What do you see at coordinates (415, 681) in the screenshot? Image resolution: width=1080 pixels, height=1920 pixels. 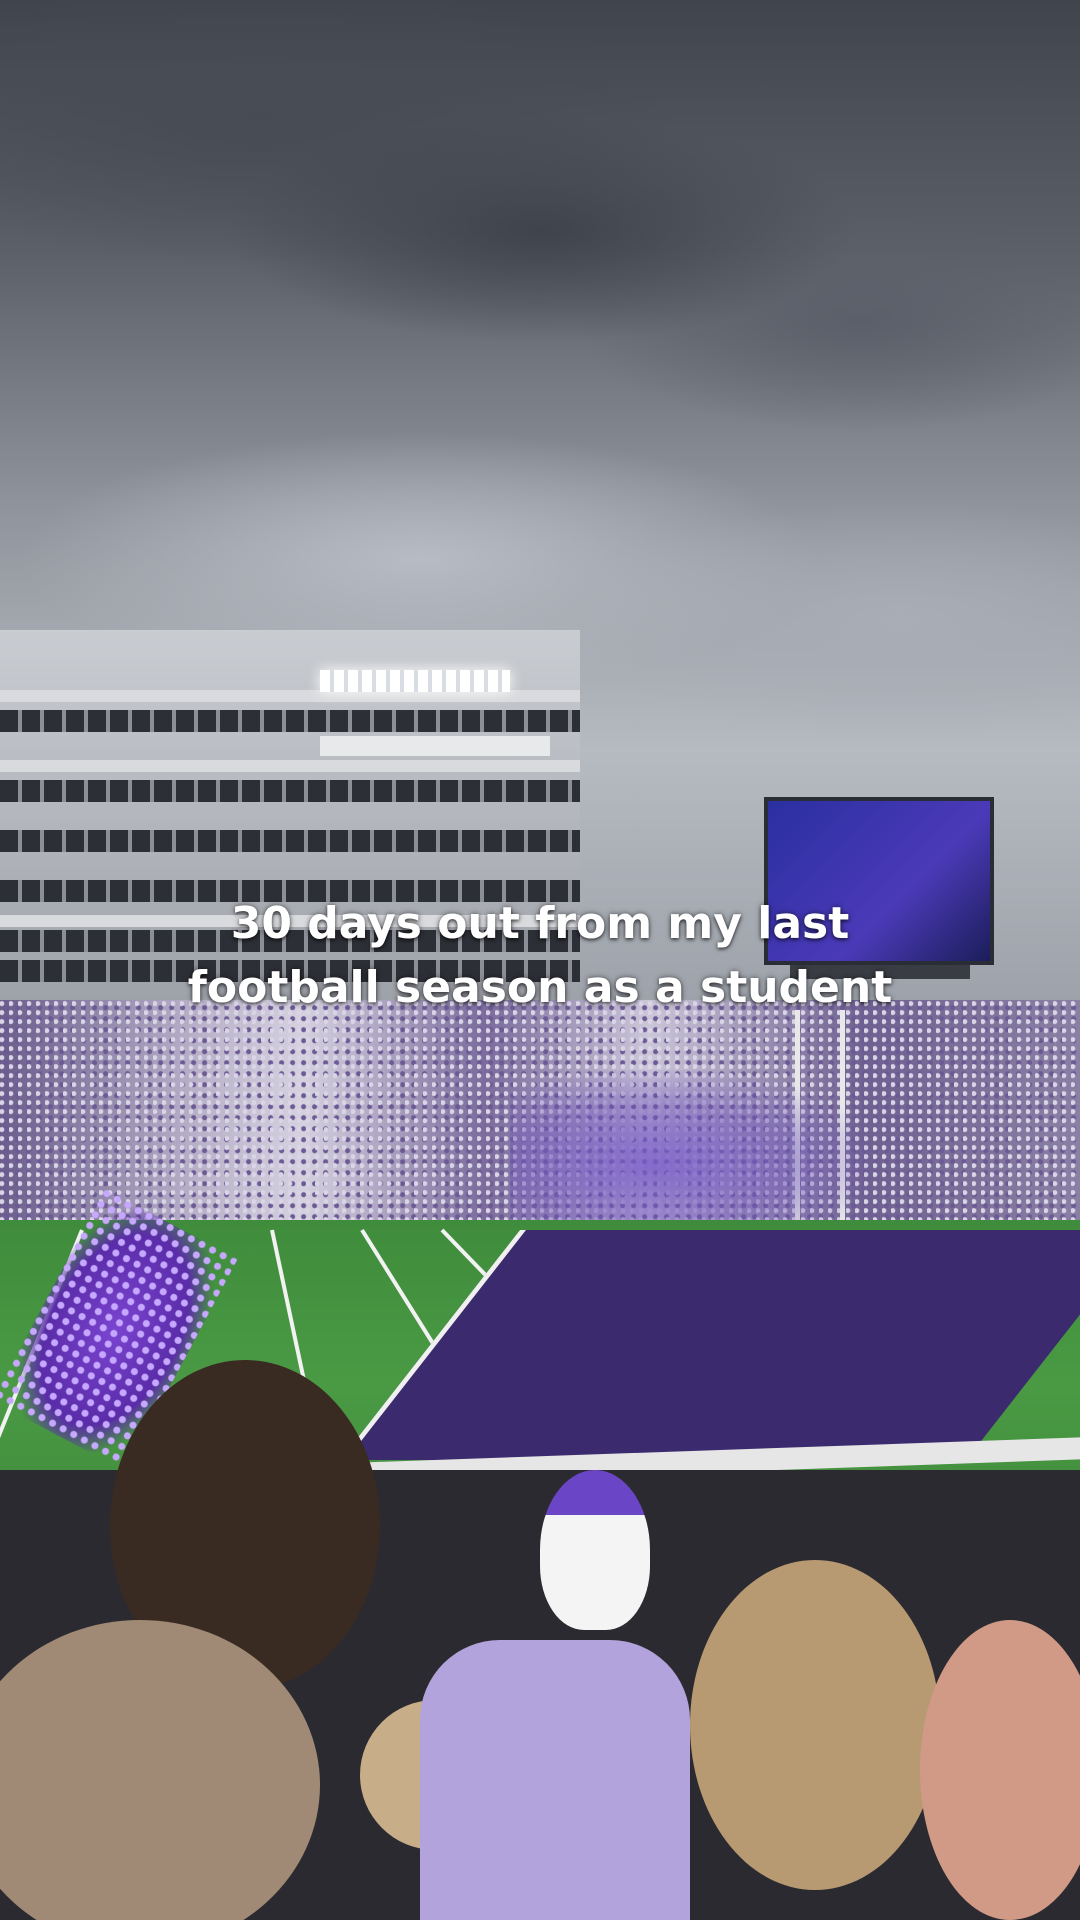 I see `stadium-lights` at bounding box center [415, 681].